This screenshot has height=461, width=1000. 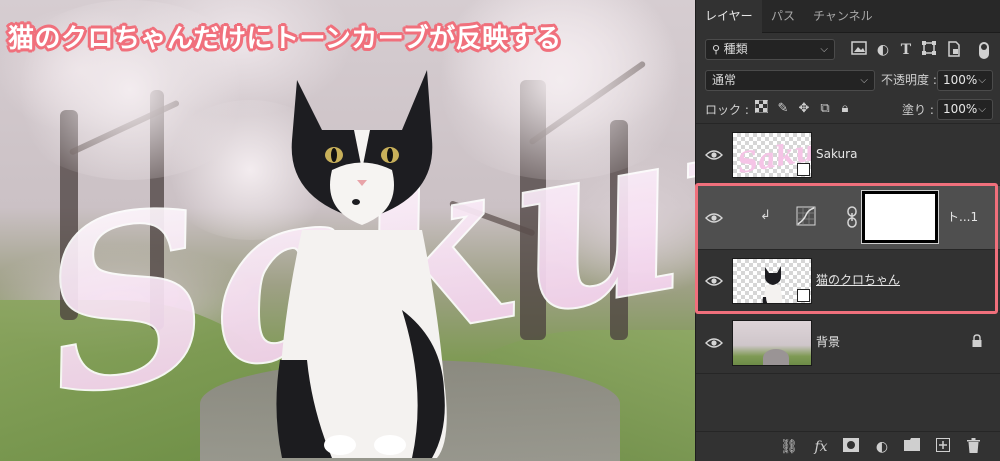 I want to click on lock-position-icon: ✥, so click(x=804, y=109).